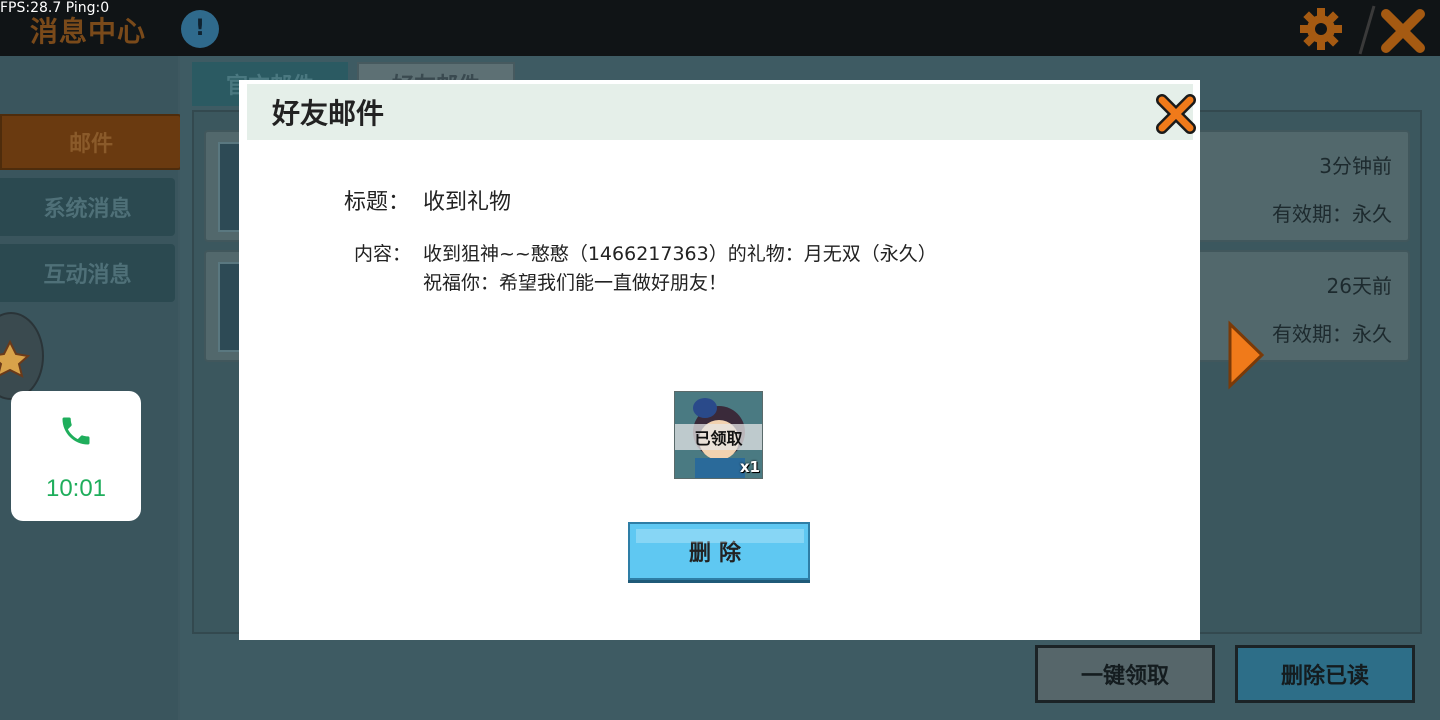  What do you see at coordinates (76, 456) in the screenshot?
I see `call-widget: 10:01` at bounding box center [76, 456].